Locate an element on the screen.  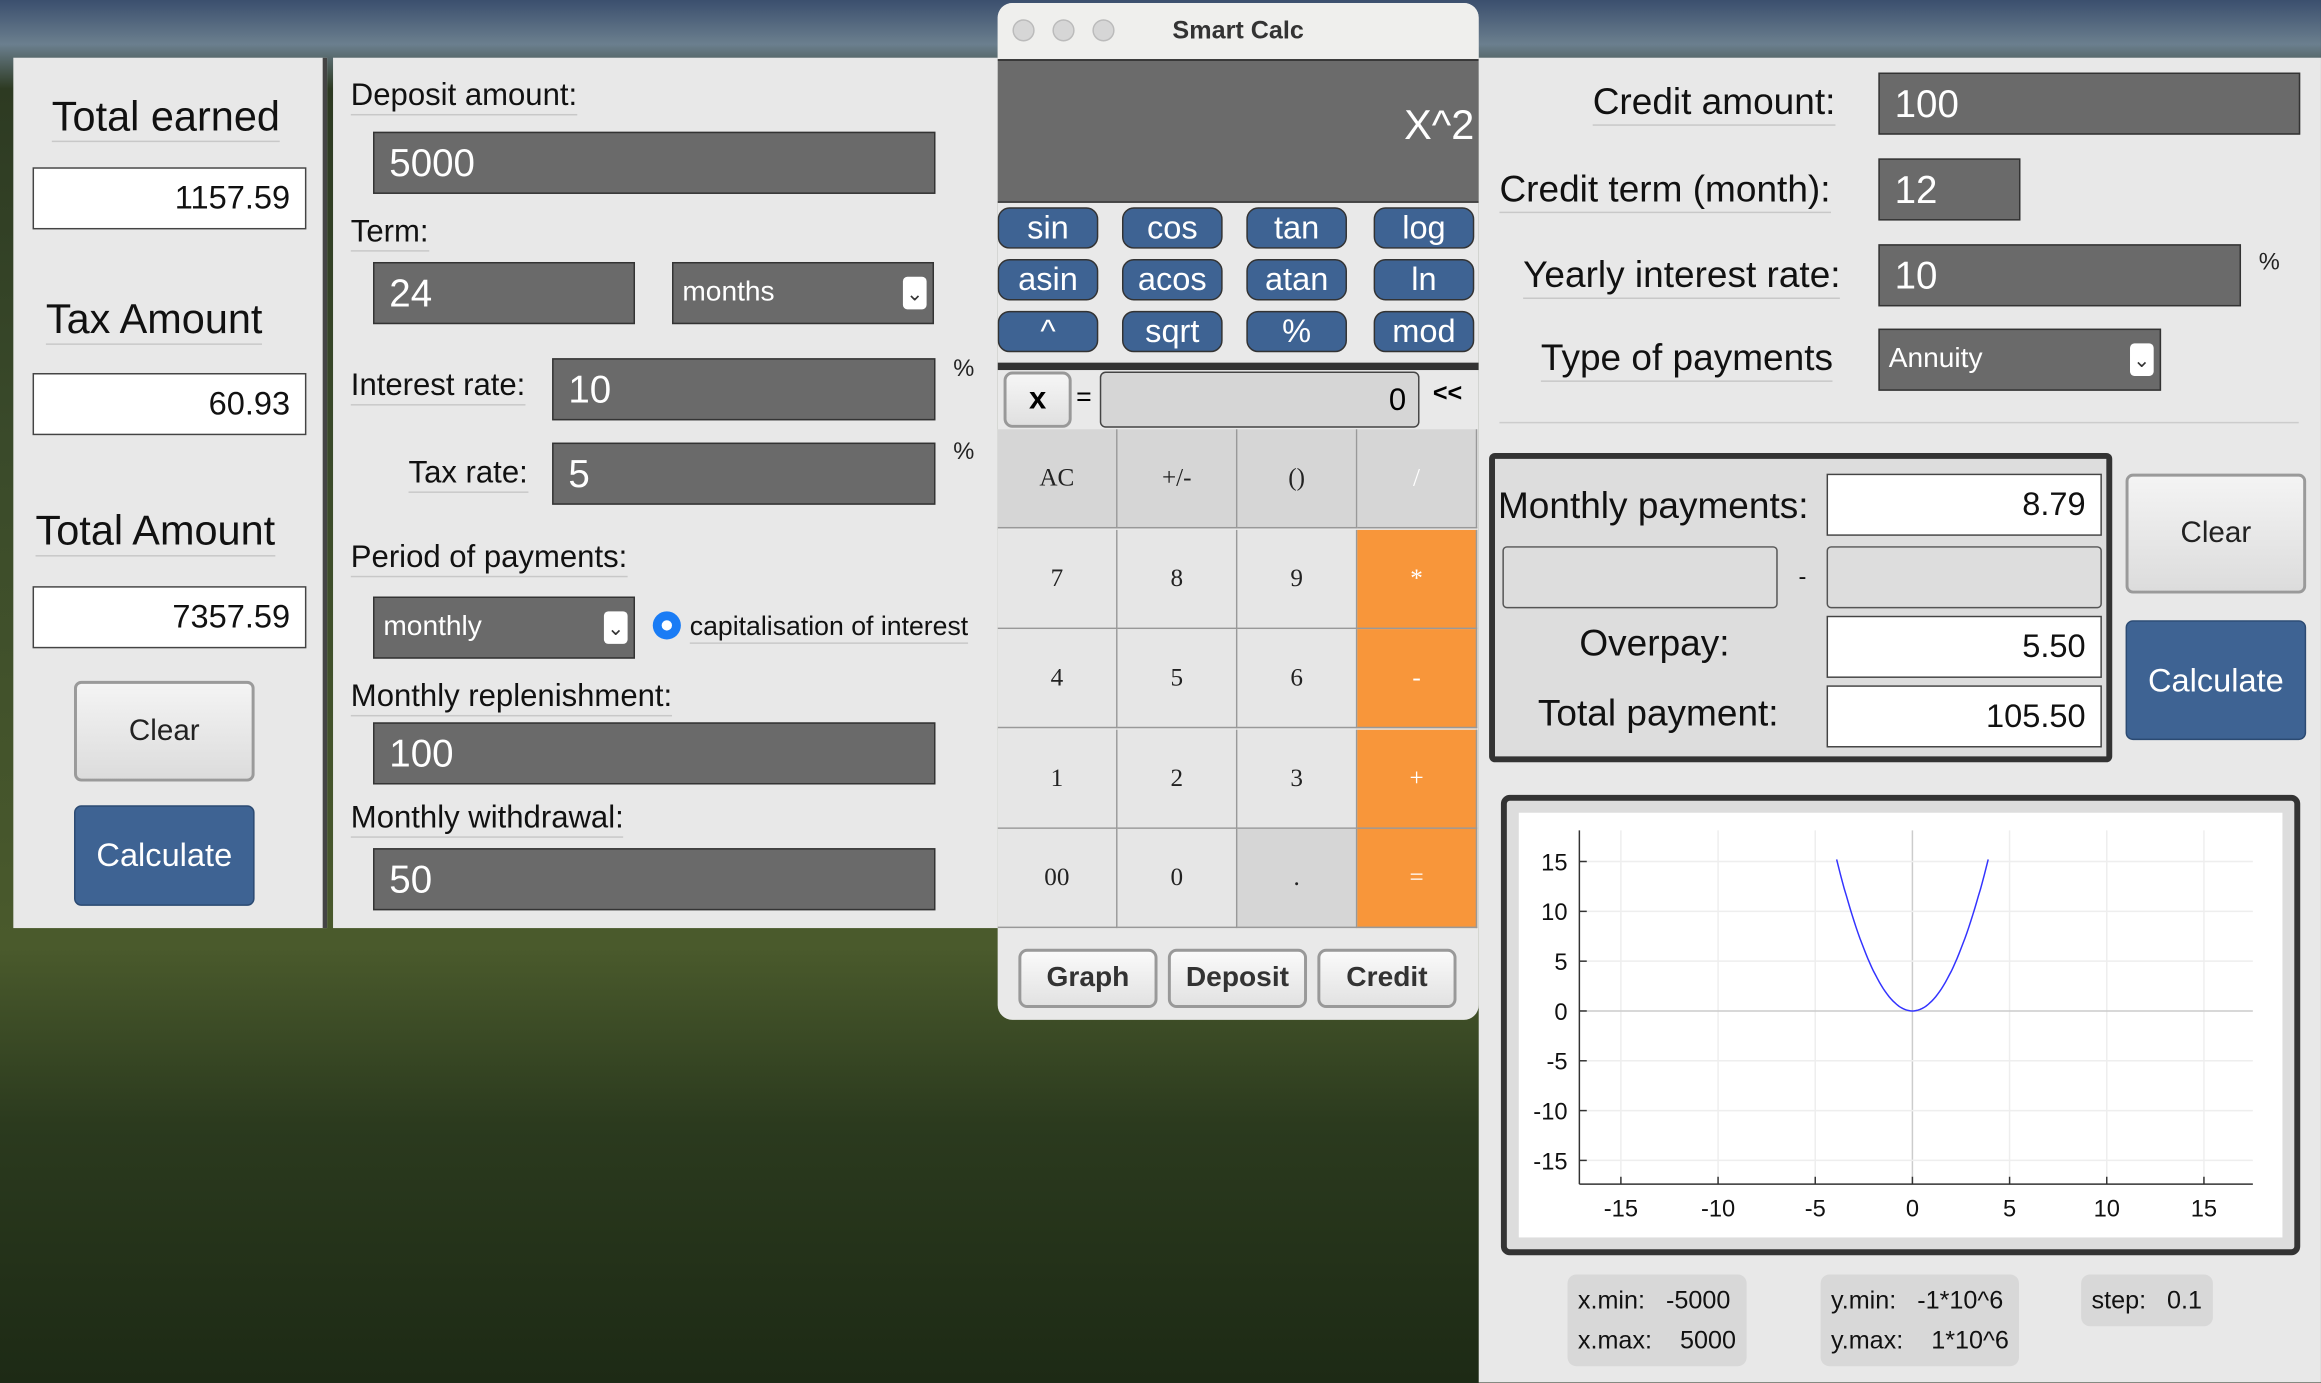
credit-term-input: 12 is located at coordinates (1949, 189).